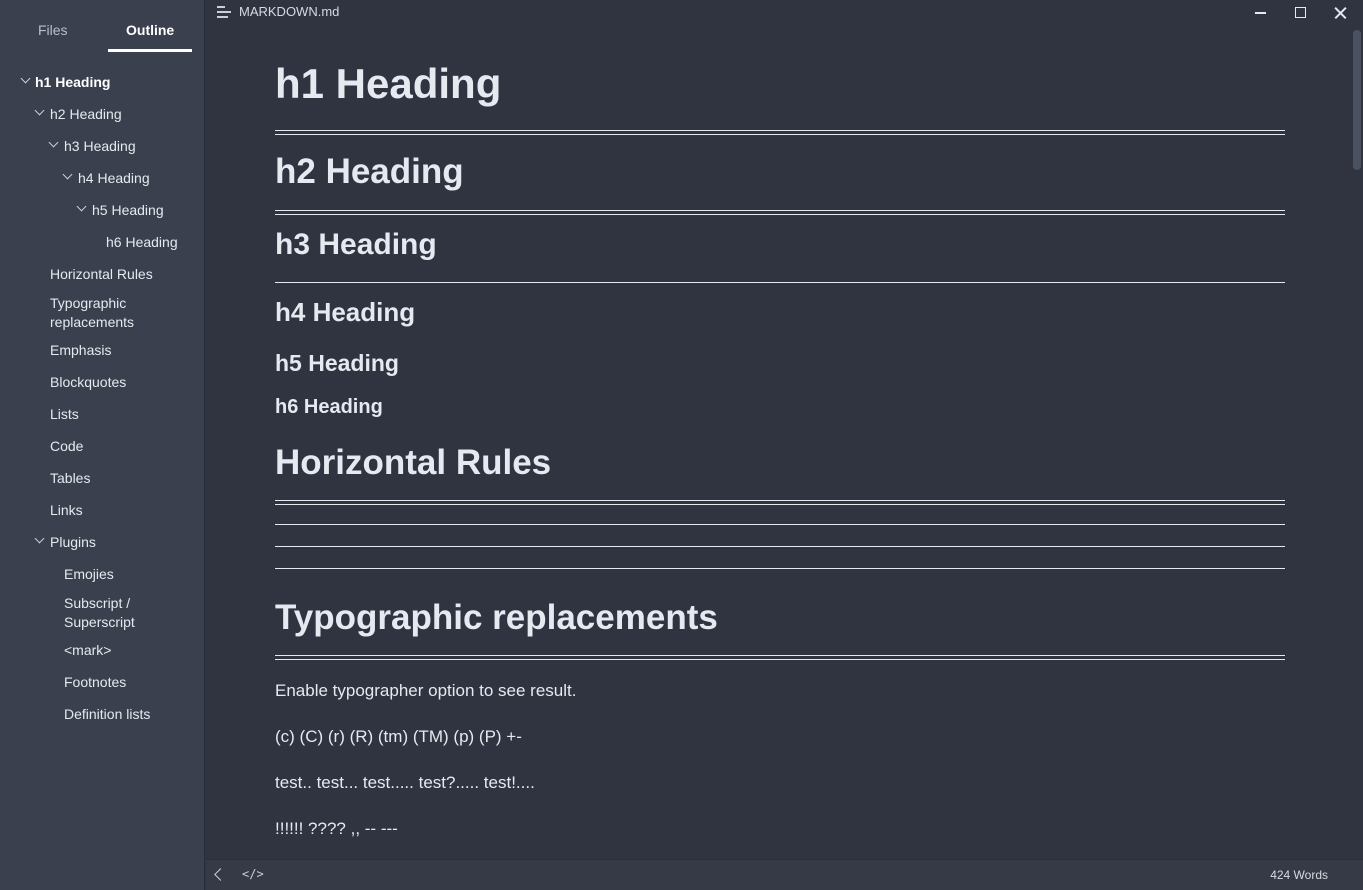 This screenshot has width=1363, height=890. Describe the element at coordinates (87, 650) in the screenshot. I see `outline-item-mark: <mark>` at that location.